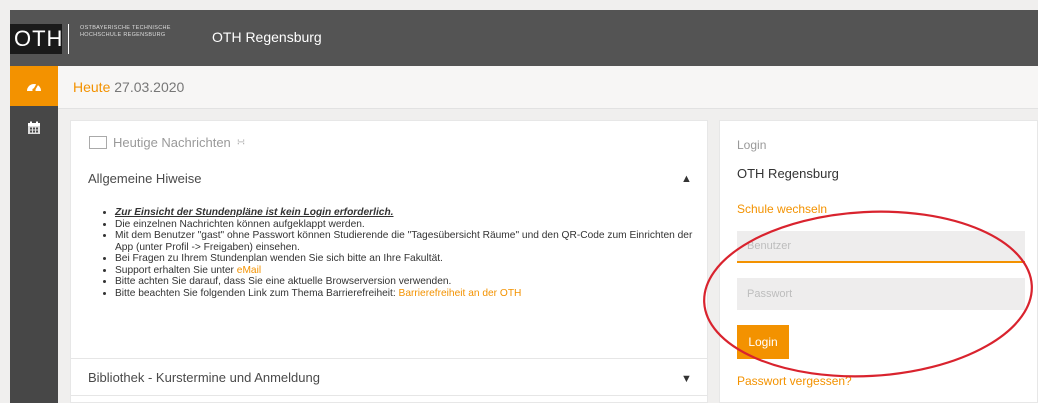  I want to click on list-item: Support erhalten Sie unter eMail, so click(405, 271).